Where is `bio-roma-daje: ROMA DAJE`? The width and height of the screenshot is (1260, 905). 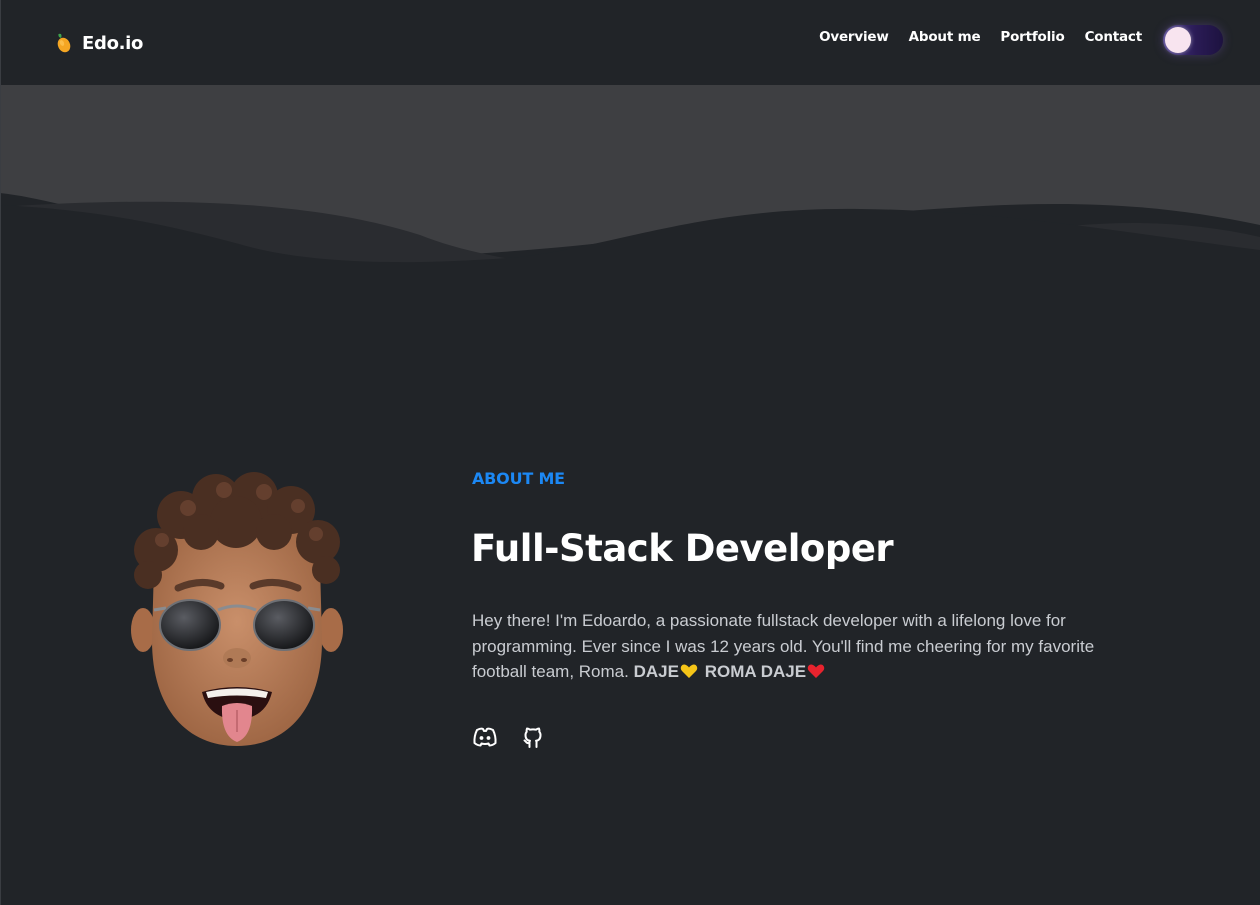
bio-roma-daje: ROMA DAJE is located at coordinates (755, 671).